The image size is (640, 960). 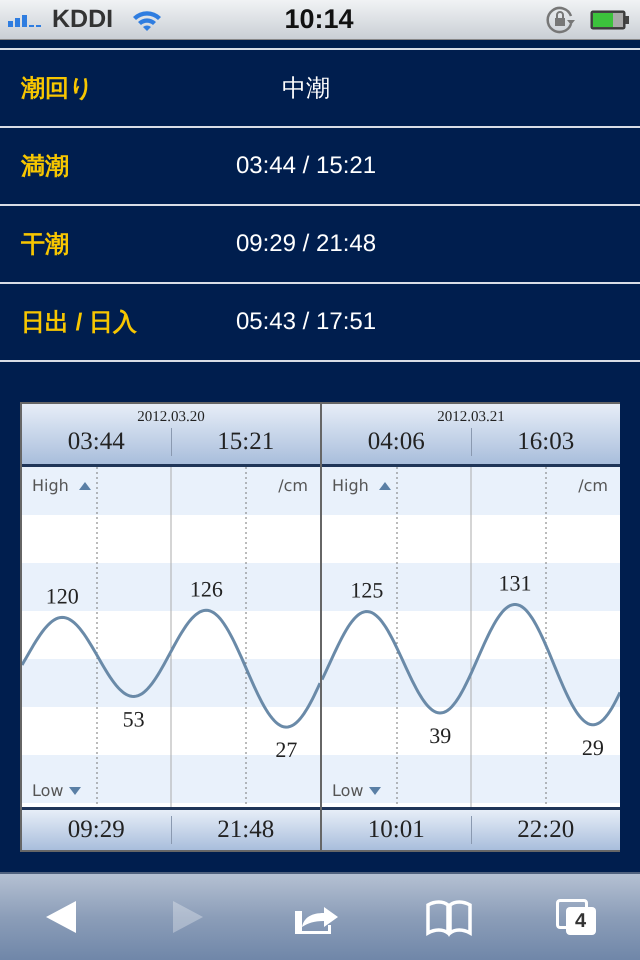 What do you see at coordinates (96, 442) in the screenshot?
I see `high-tide-time: 03:44` at bounding box center [96, 442].